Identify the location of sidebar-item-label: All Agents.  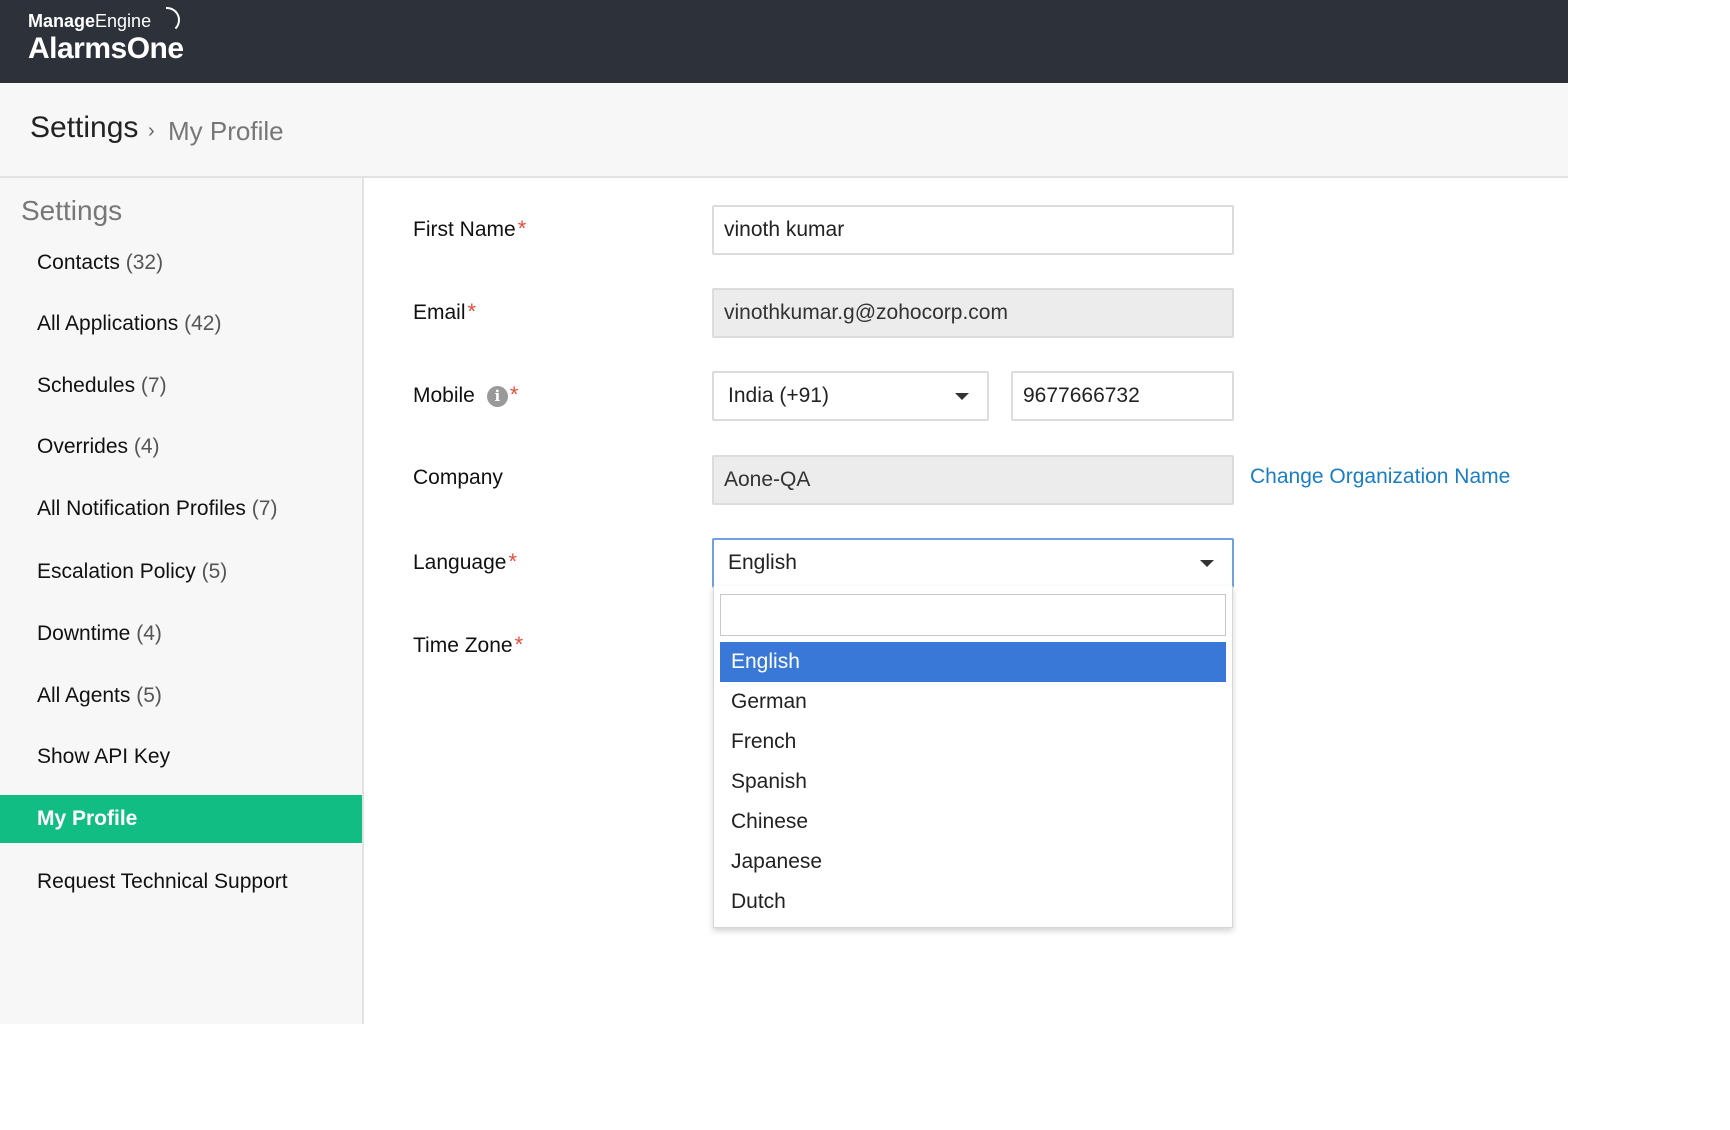
(84, 695).